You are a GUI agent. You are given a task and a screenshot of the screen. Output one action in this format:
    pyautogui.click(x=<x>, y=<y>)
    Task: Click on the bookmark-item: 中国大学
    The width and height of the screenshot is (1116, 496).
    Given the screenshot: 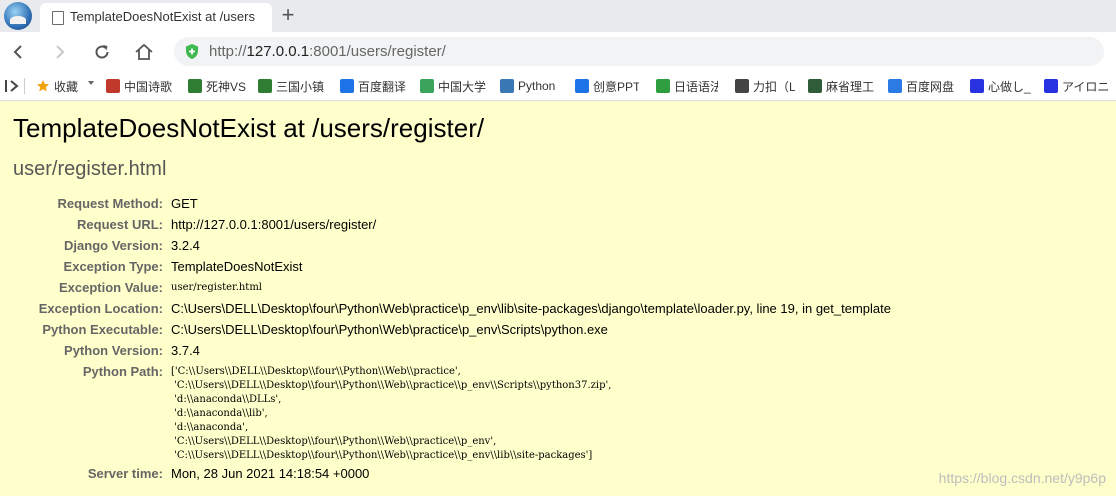 What is the action you would take?
    pyautogui.click(x=456, y=86)
    